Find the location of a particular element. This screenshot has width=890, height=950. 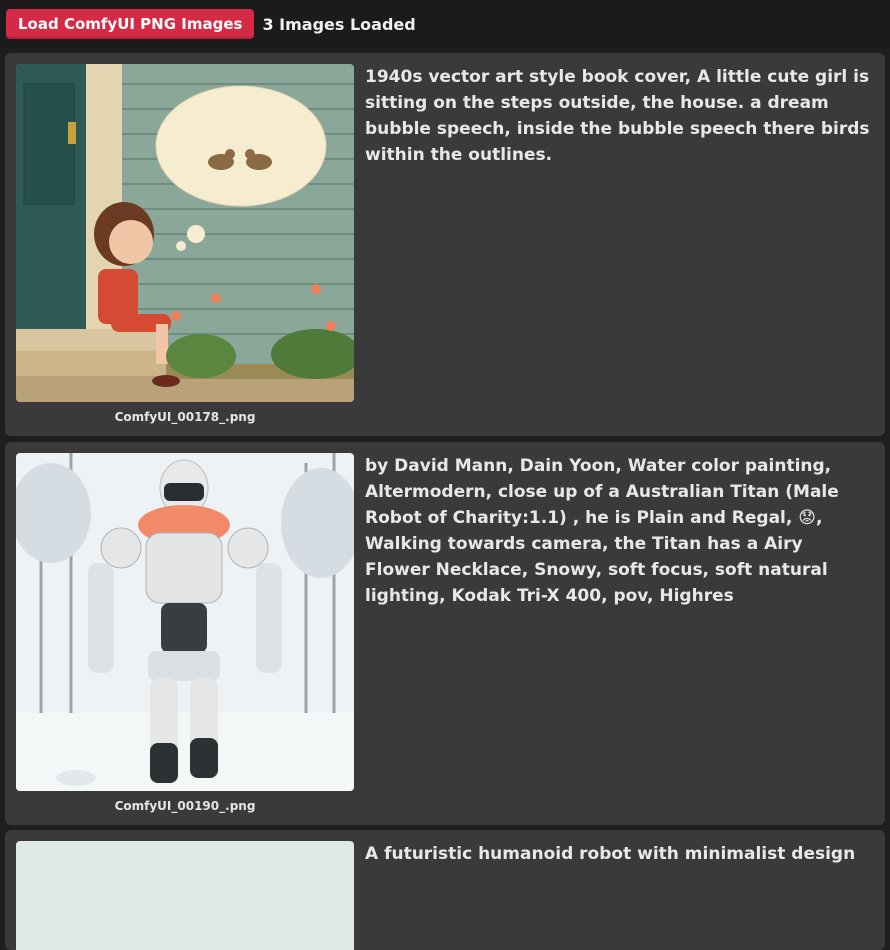

toolbar: Load ComfyUI PNG Images 3 Images Loaded is located at coordinates (445, 24).